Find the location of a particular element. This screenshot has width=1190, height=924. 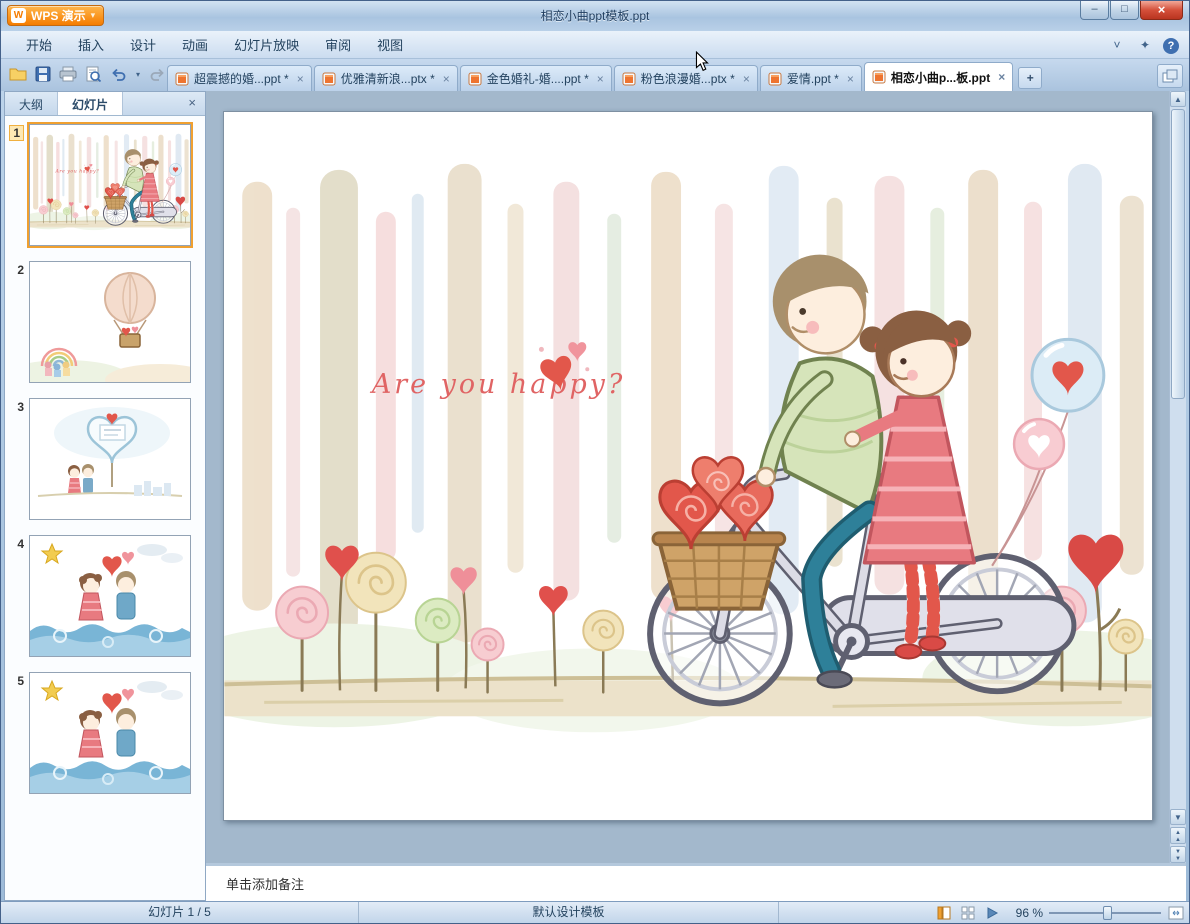

fit-window-button is located at coordinates (1176, 913).